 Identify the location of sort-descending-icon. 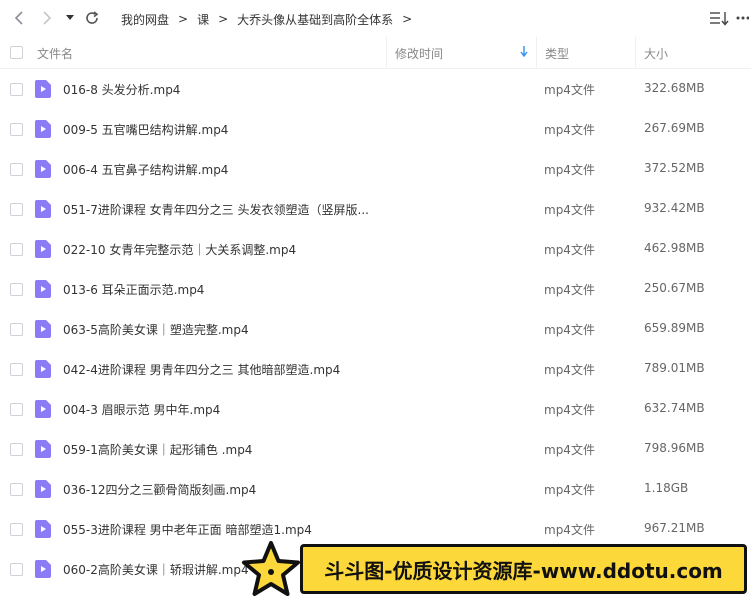
(524, 53).